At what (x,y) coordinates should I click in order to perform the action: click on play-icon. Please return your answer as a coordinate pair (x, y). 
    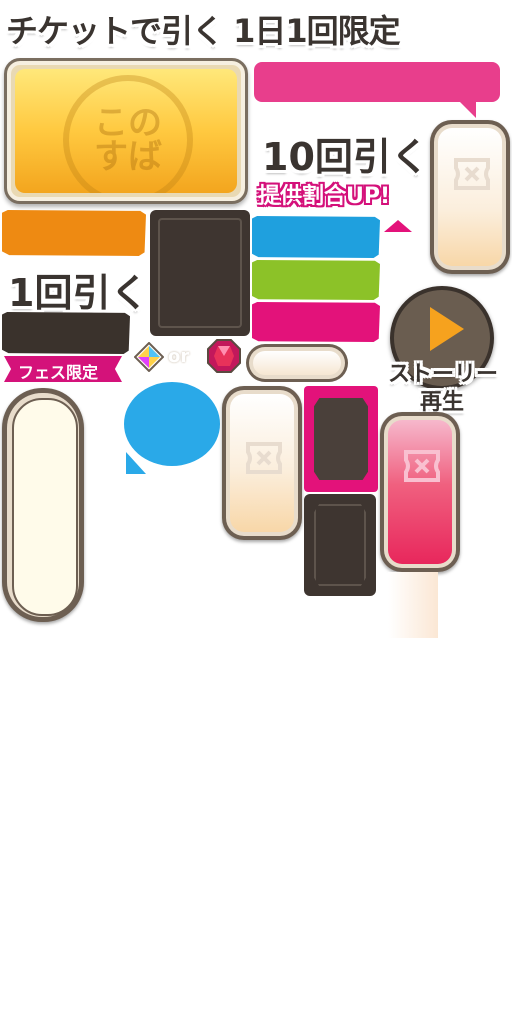
    Looking at the image, I should click on (447, 329).